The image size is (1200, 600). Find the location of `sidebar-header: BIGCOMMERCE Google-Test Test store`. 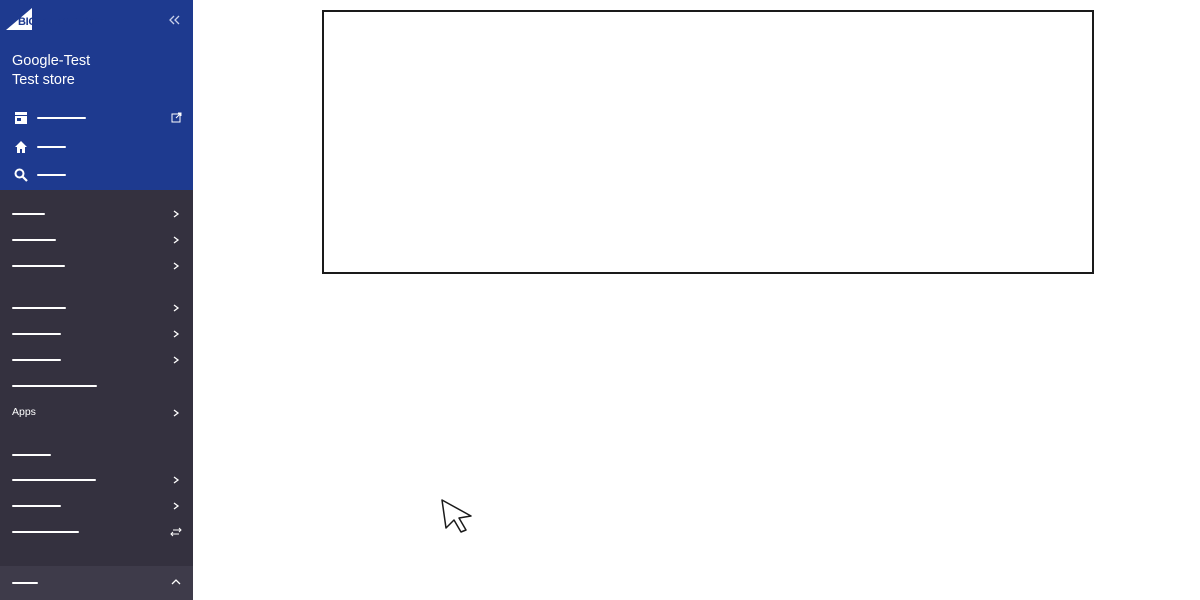

sidebar-header: BIGCOMMERCE Google-Test Test store is located at coordinates (96, 95).